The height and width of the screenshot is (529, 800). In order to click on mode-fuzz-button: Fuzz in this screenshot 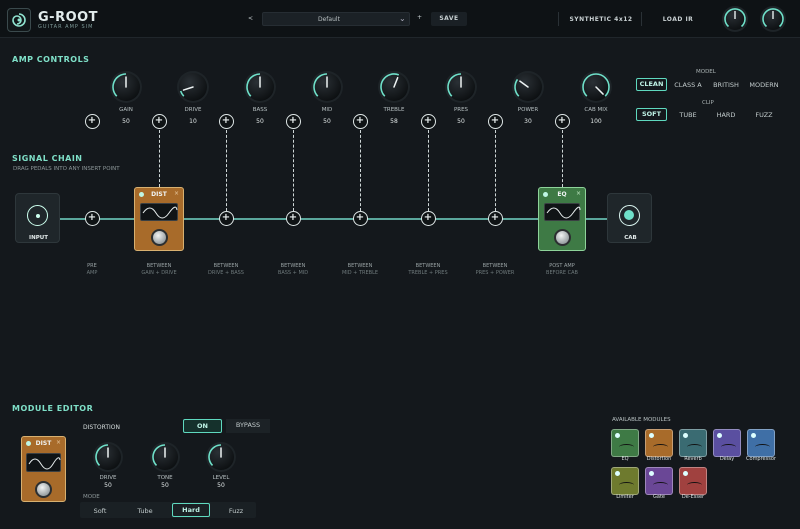, I will do `click(236, 511)`.